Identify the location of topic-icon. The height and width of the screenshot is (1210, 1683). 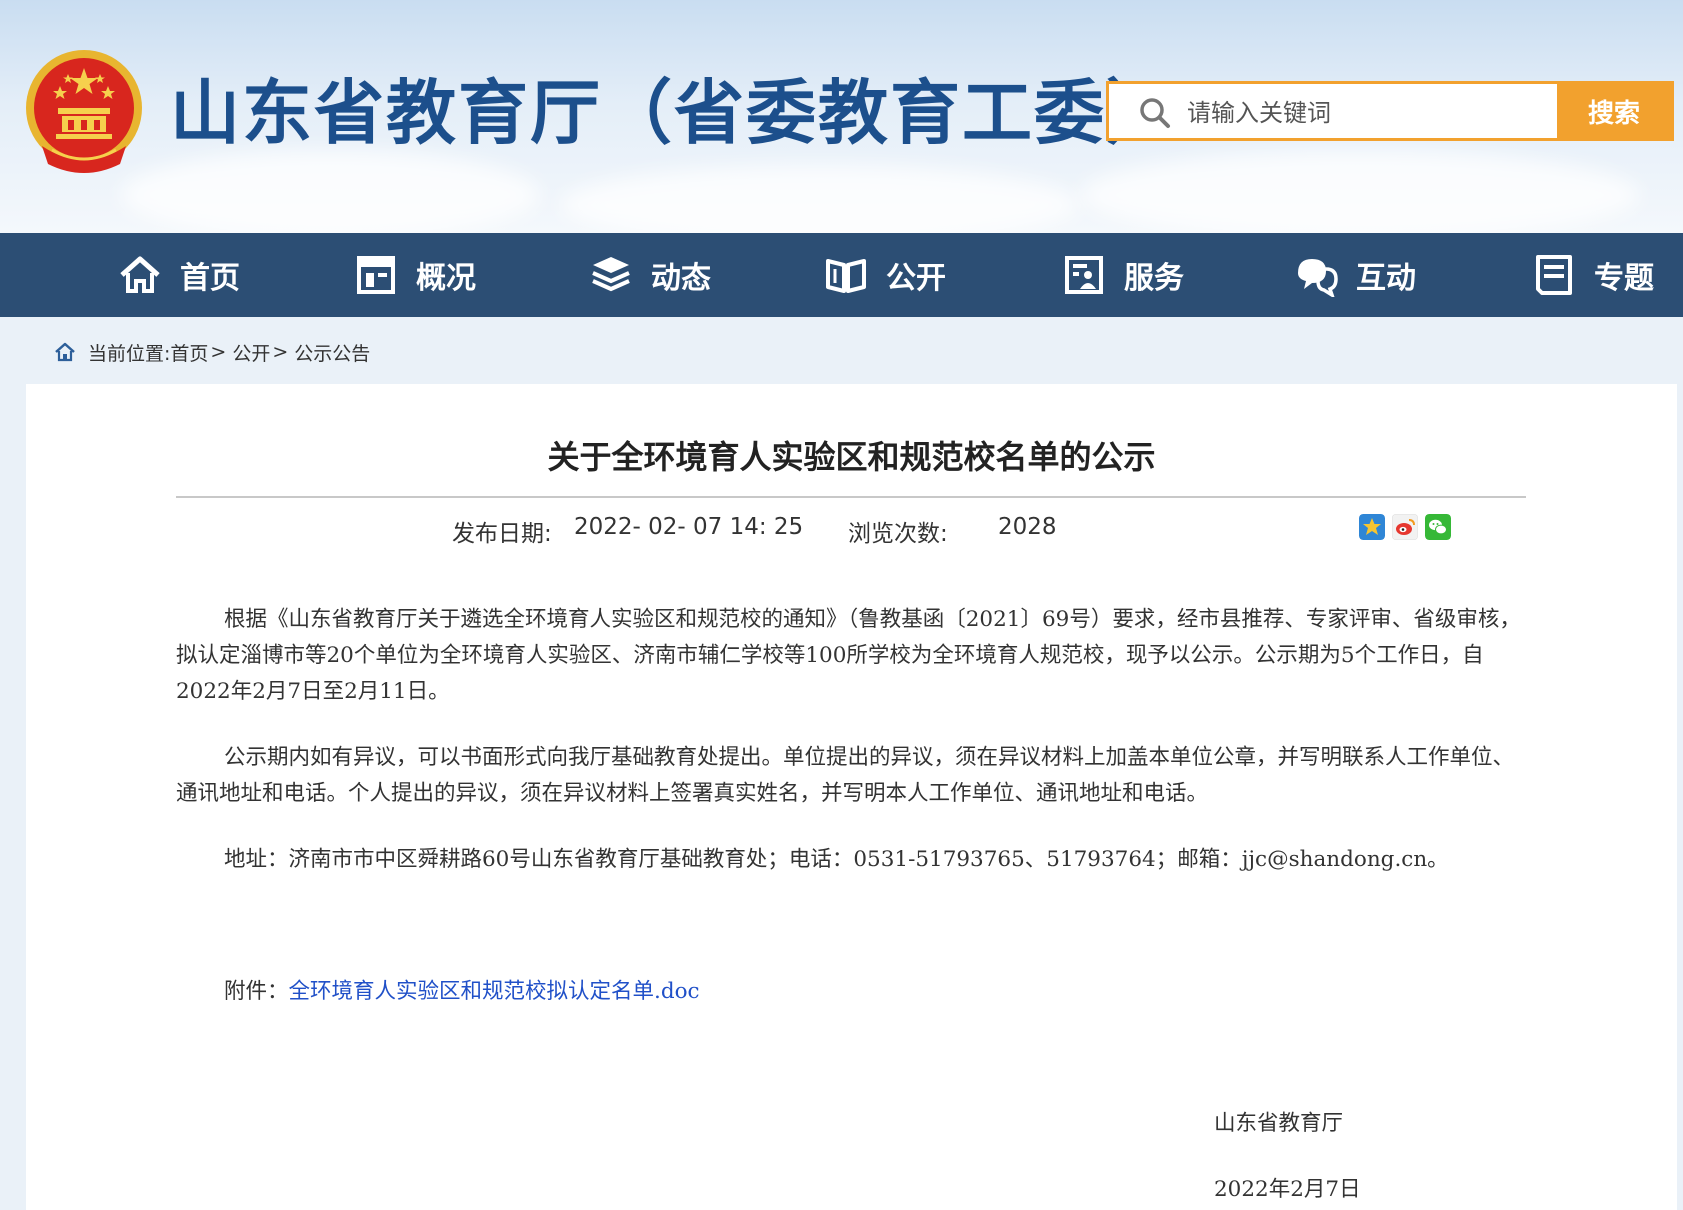
(1554, 275).